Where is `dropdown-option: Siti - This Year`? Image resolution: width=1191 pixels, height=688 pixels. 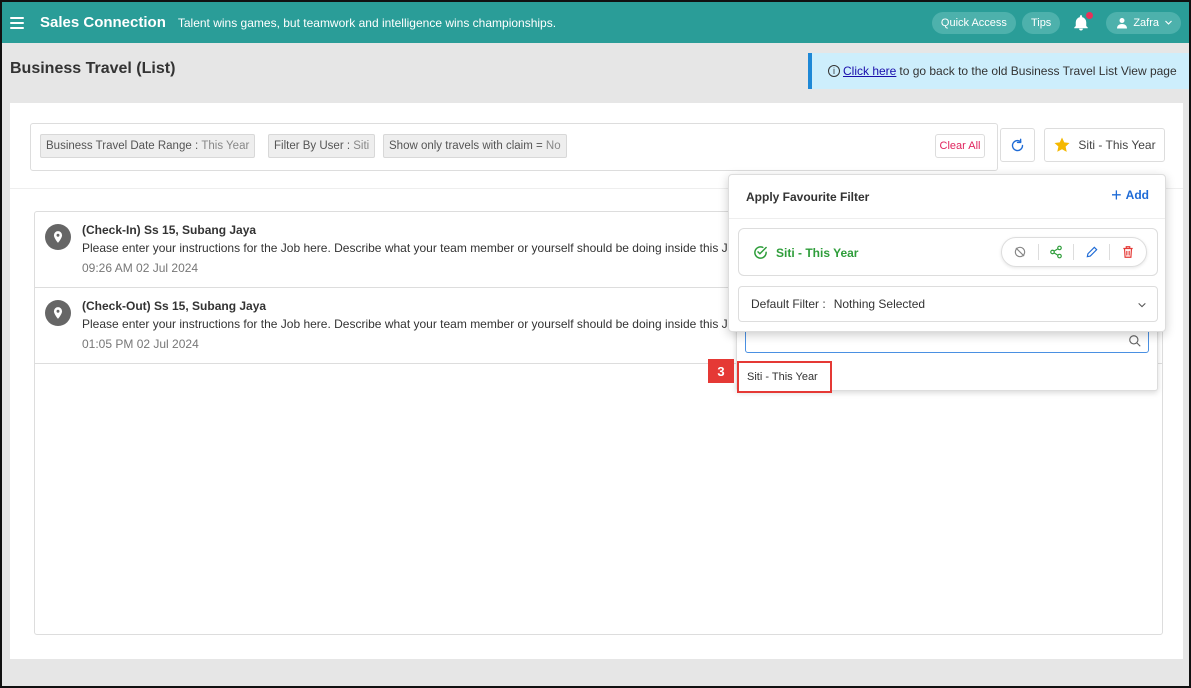 dropdown-option: Siti - This Year is located at coordinates (784, 377).